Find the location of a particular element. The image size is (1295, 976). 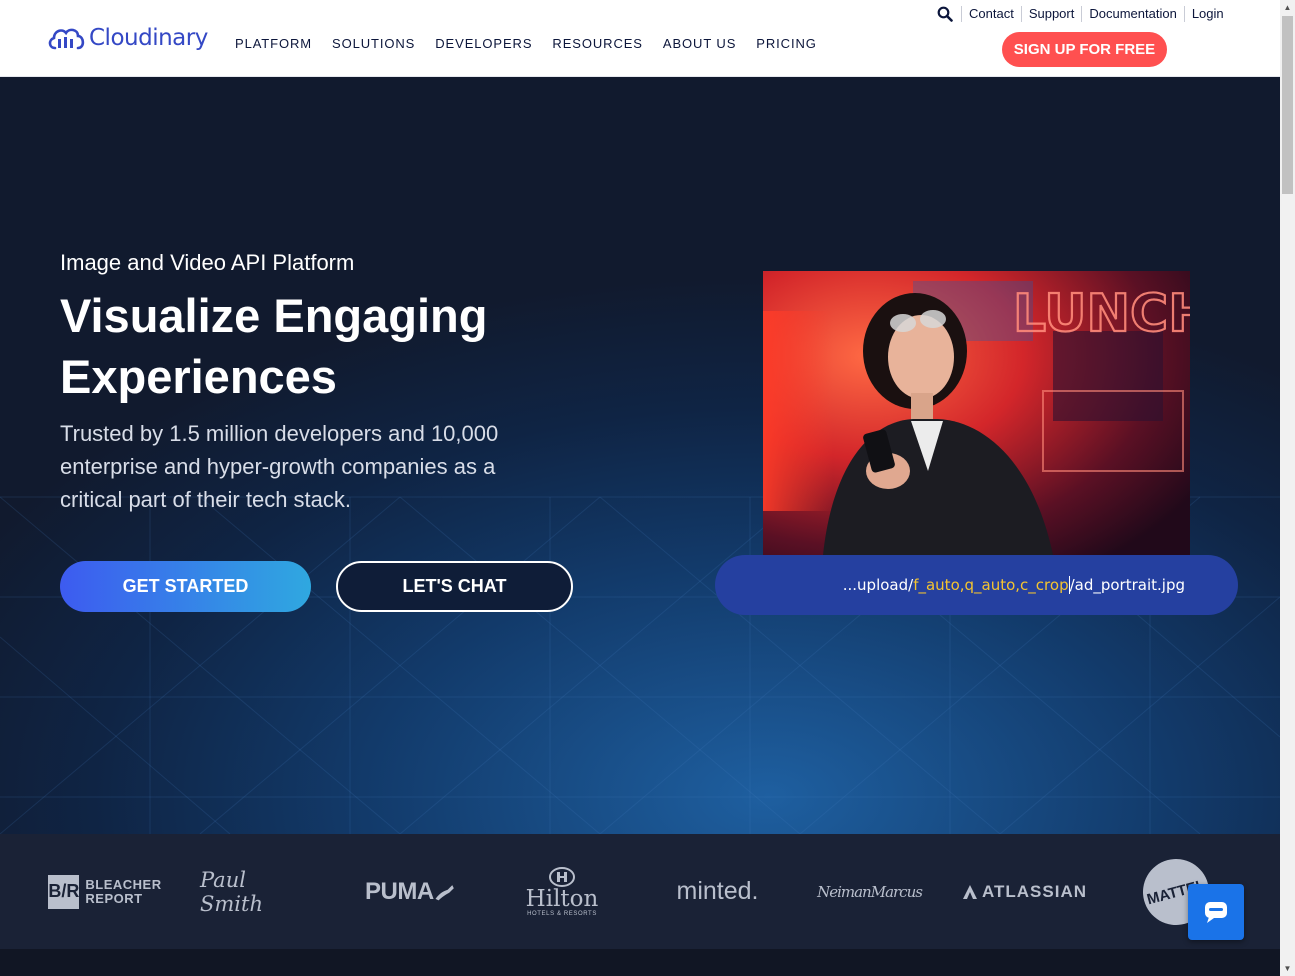

bleacher-line2: REPORT is located at coordinates (114, 898).